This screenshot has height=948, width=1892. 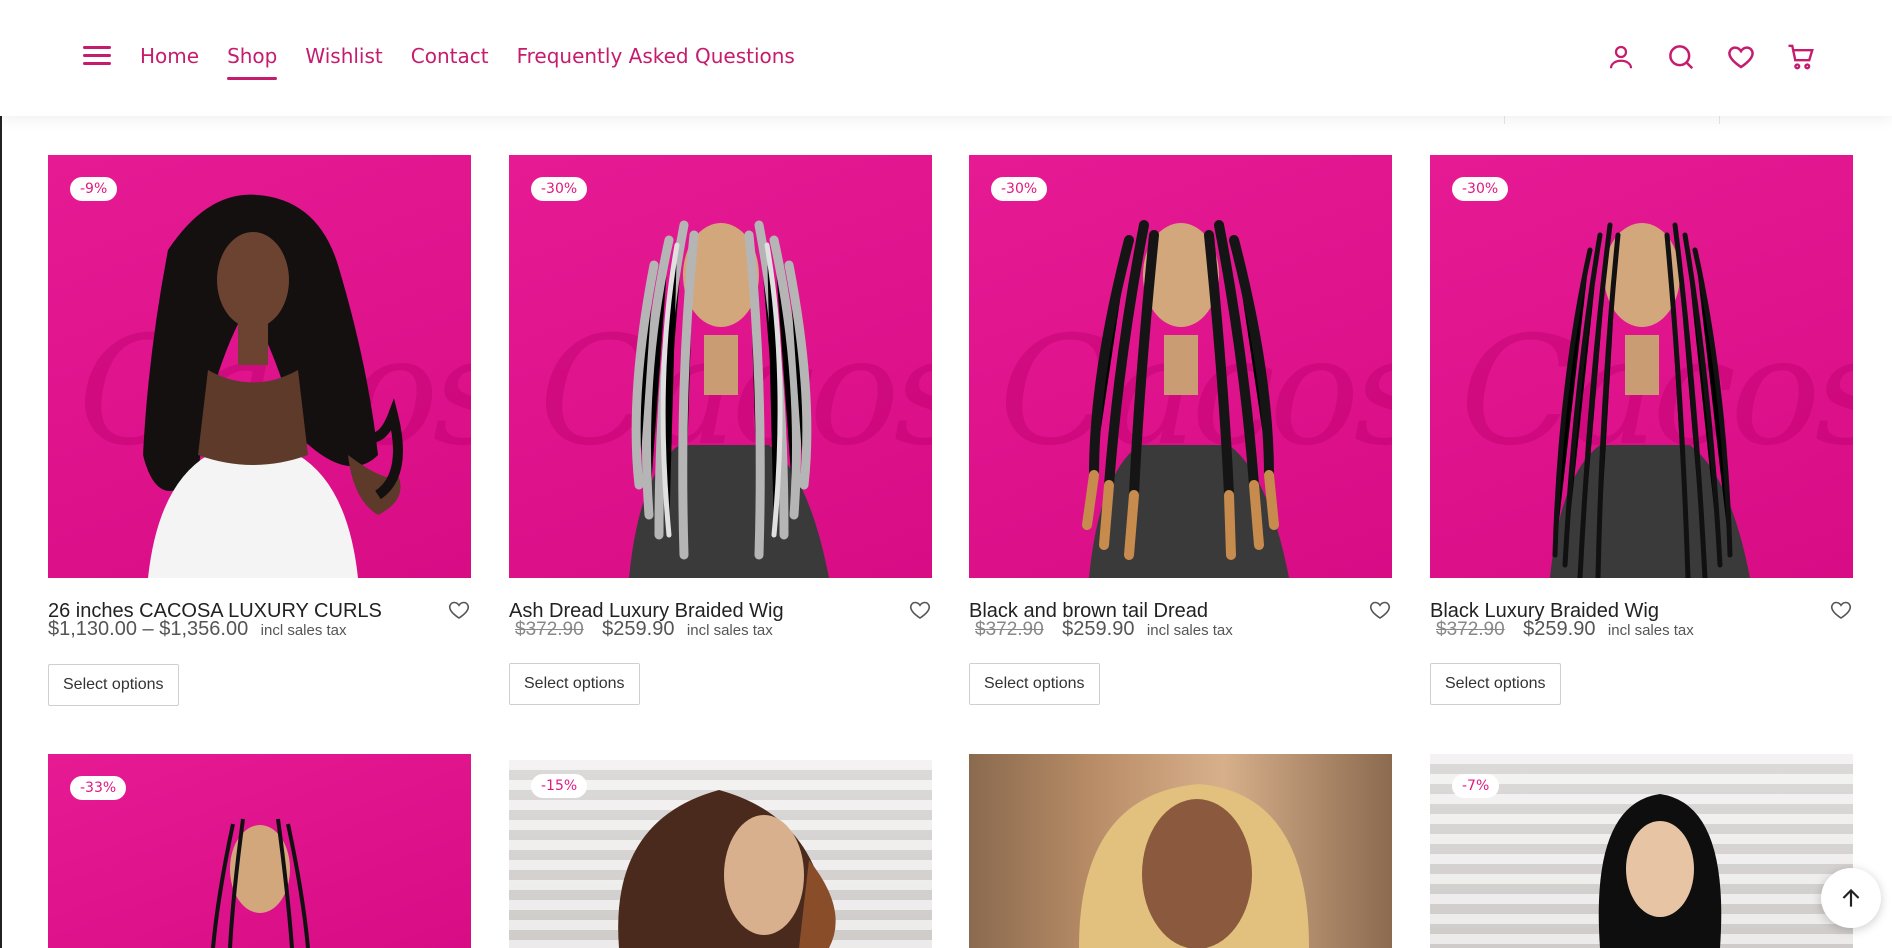 What do you see at coordinates (1476, 786) in the screenshot?
I see `discount-badge: -7%` at bounding box center [1476, 786].